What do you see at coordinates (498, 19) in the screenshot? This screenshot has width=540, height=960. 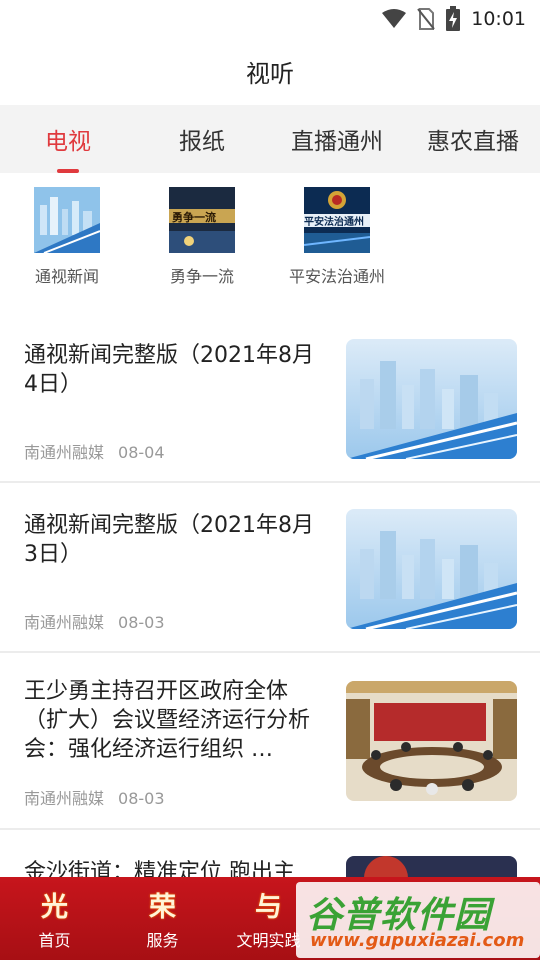 I see `status-time: 10:01` at bounding box center [498, 19].